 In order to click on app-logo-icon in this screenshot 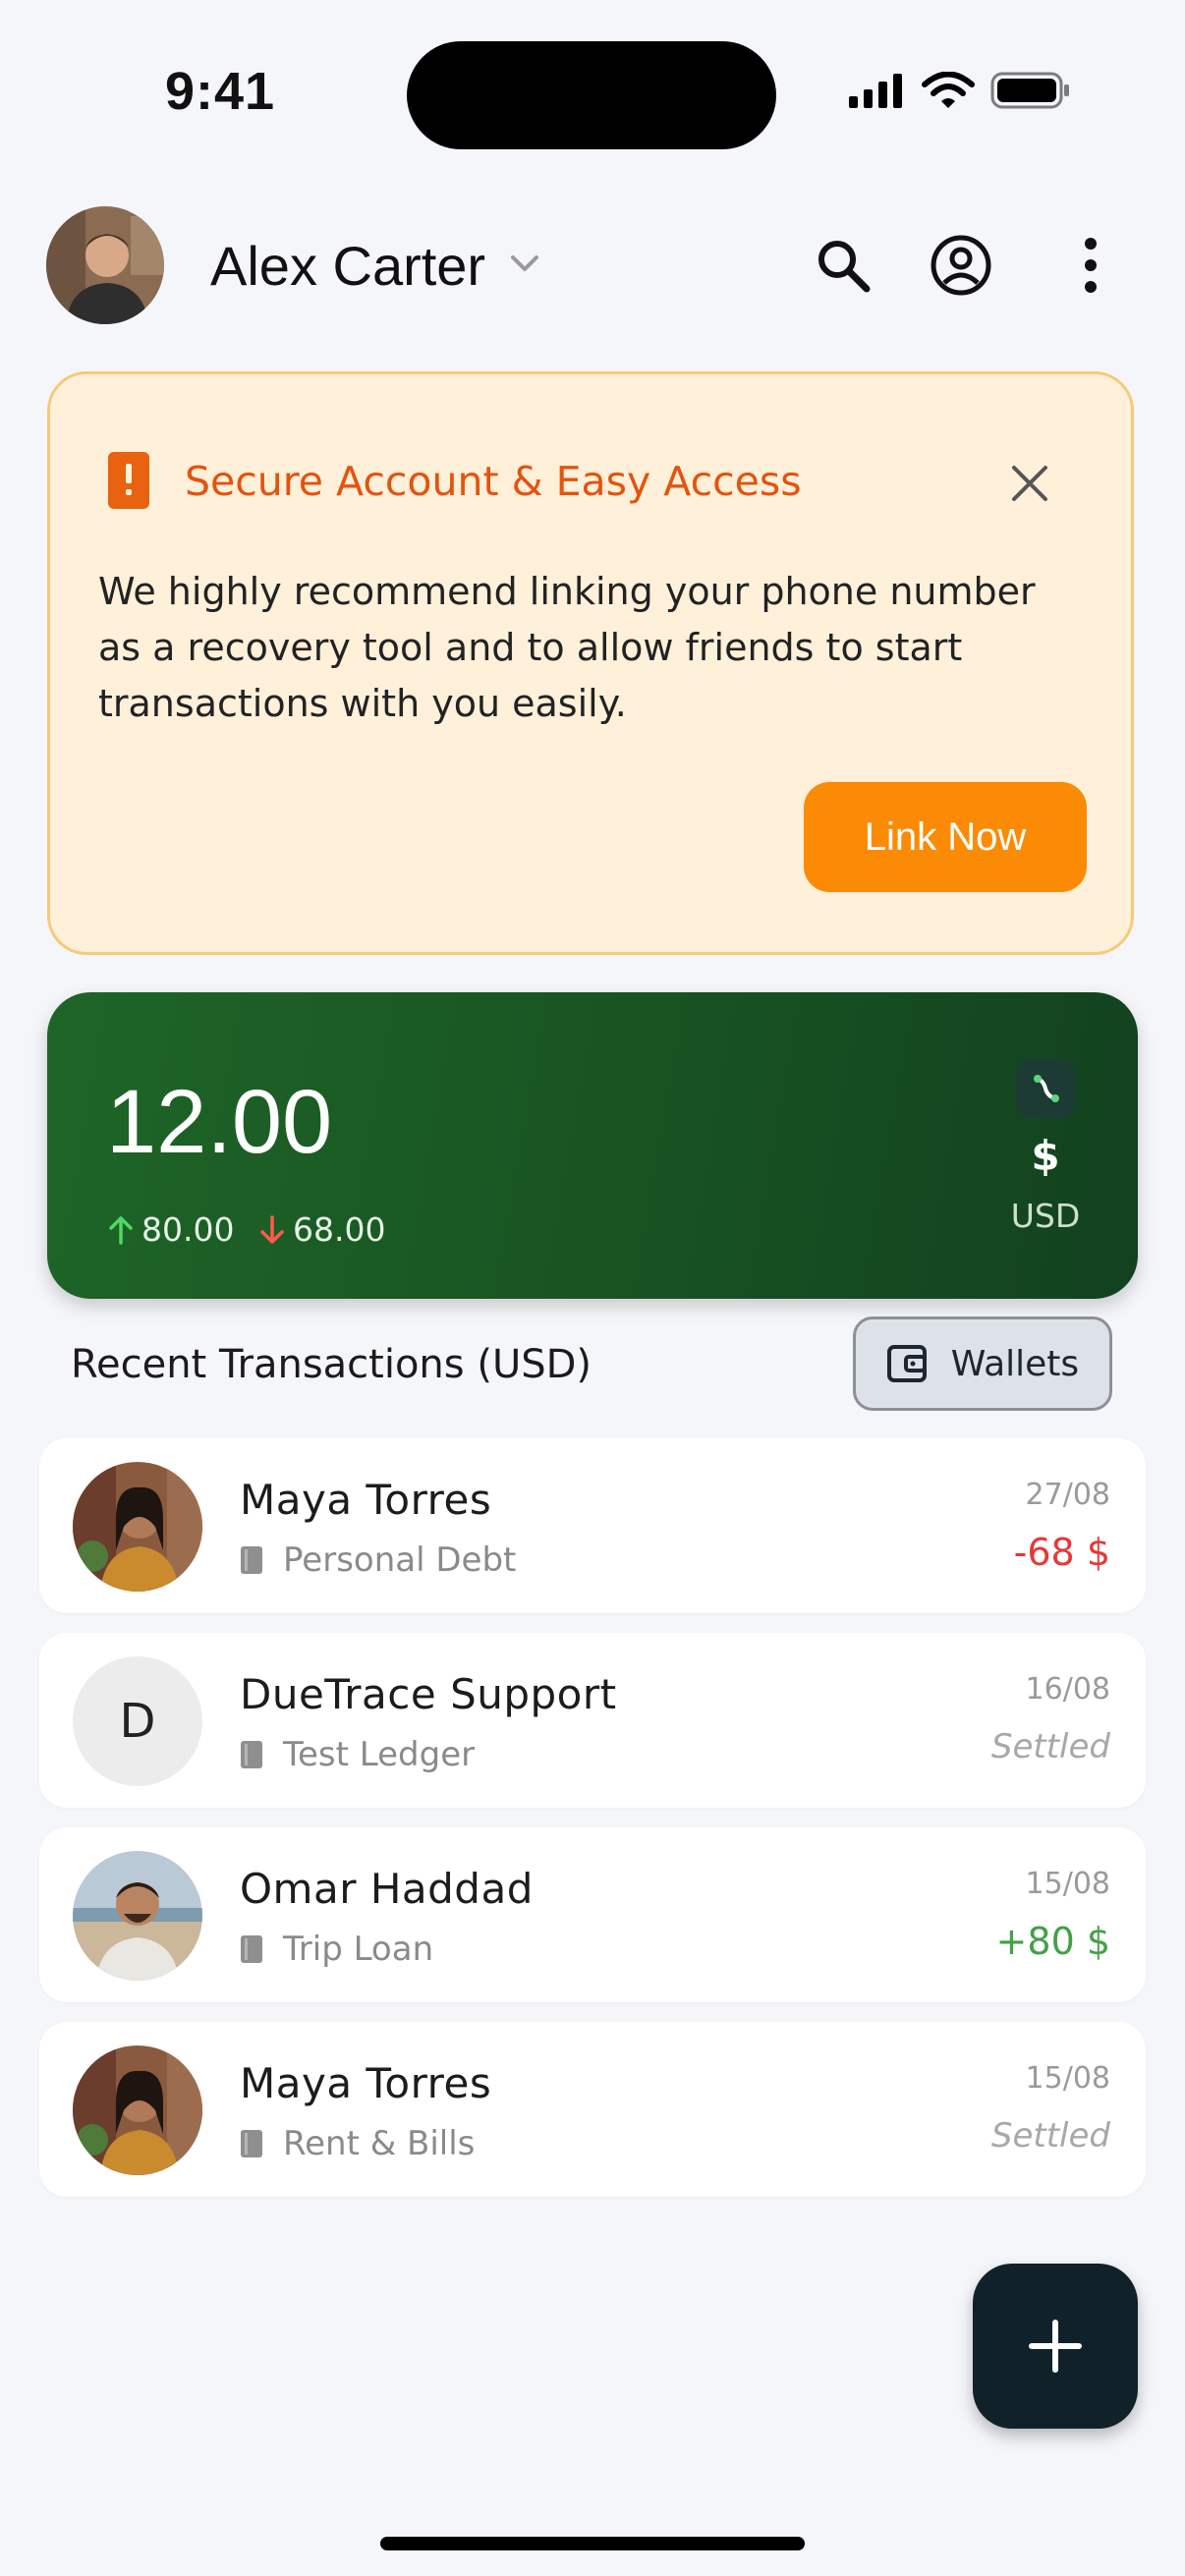, I will do `click(1045, 1088)`.